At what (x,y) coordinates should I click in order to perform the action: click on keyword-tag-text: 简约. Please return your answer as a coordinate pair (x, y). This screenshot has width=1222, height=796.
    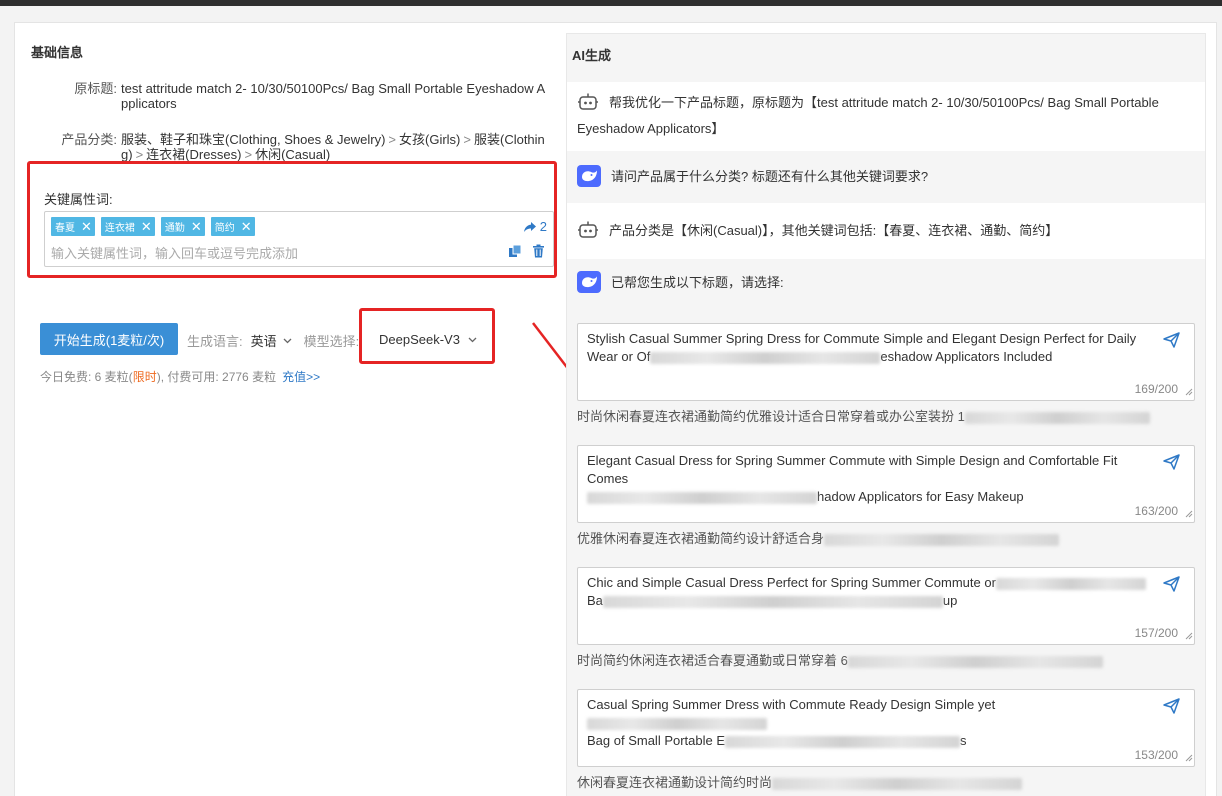
    Looking at the image, I should click on (224, 228).